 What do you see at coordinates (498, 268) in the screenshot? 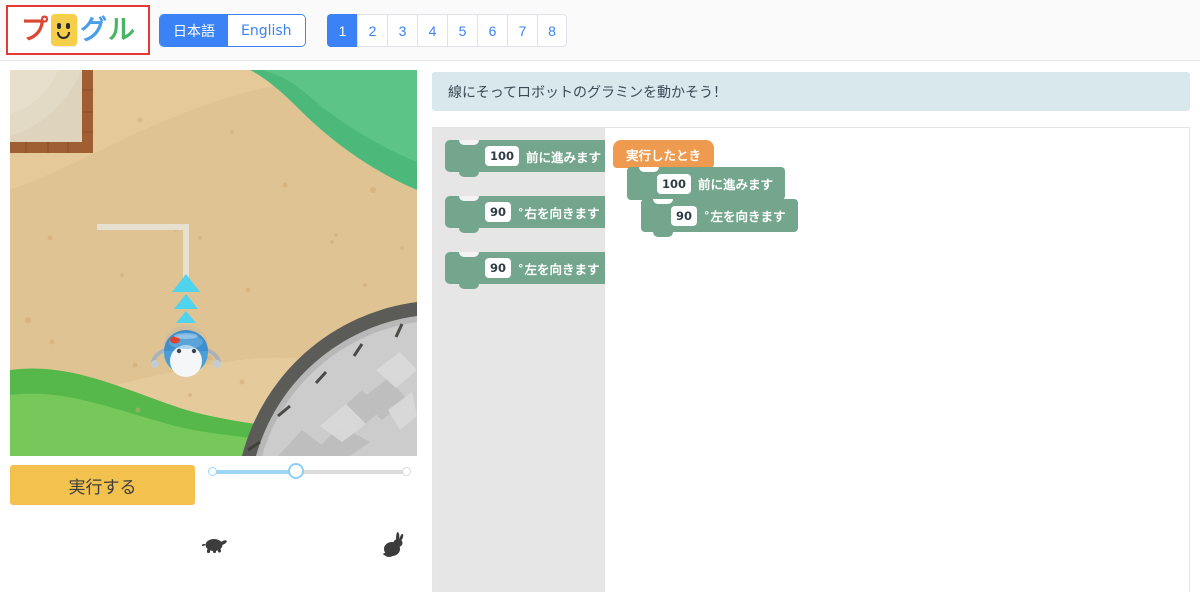
I see `palette-block-turn-left-value: 90` at bounding box center [498, 268].